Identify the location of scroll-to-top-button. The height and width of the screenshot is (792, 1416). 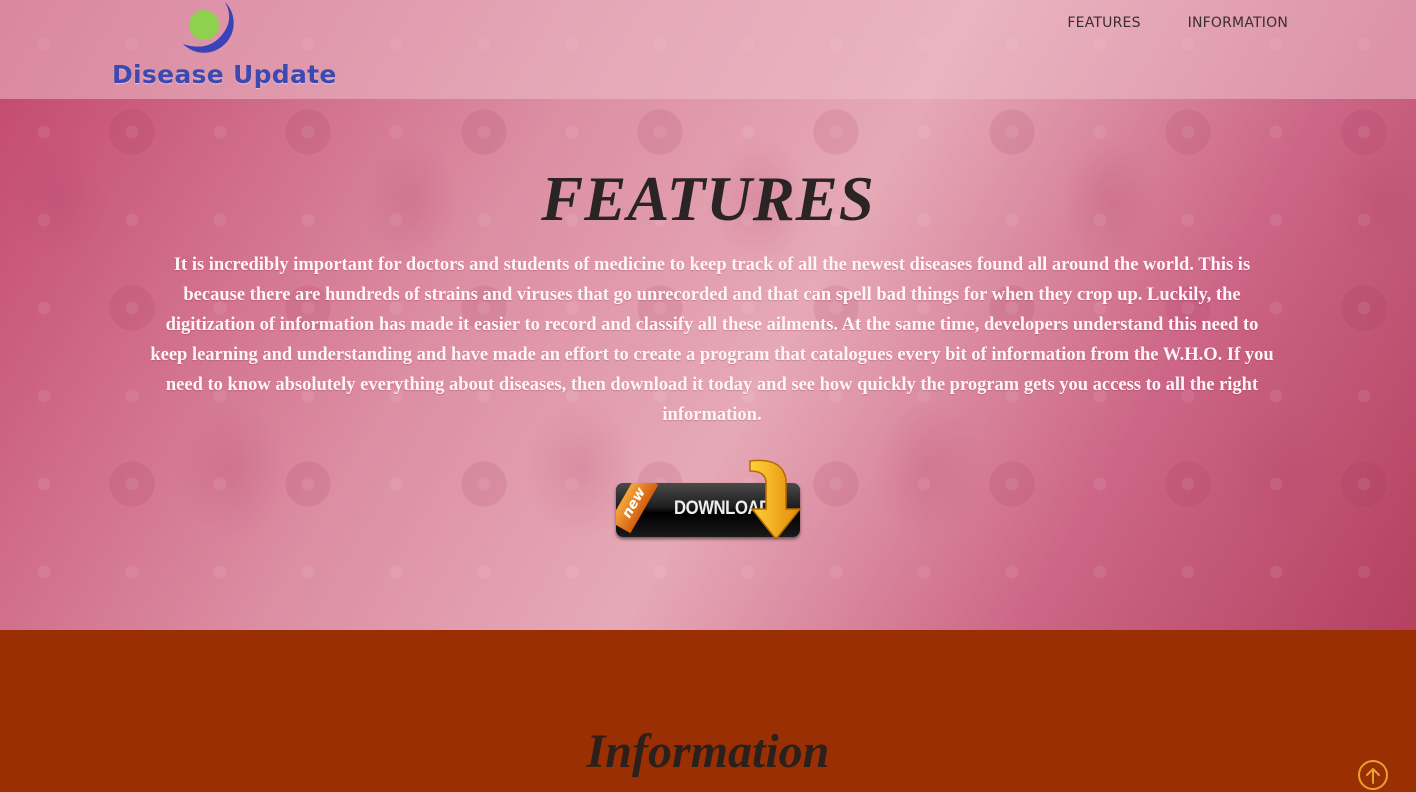
(1373, 775).